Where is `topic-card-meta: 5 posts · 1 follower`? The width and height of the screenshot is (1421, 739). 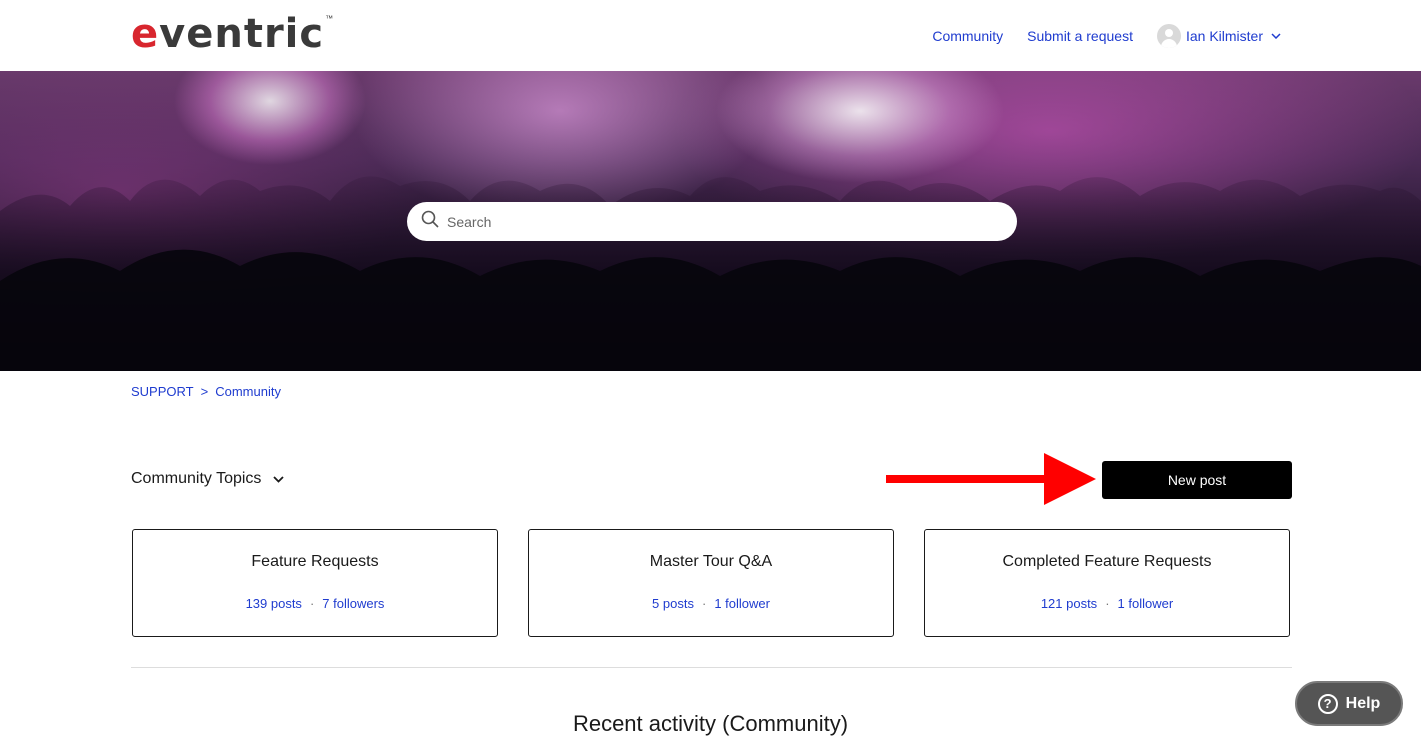 topic-card-meta: 5 posts · 1 follower is located at coordinates (711, 603).